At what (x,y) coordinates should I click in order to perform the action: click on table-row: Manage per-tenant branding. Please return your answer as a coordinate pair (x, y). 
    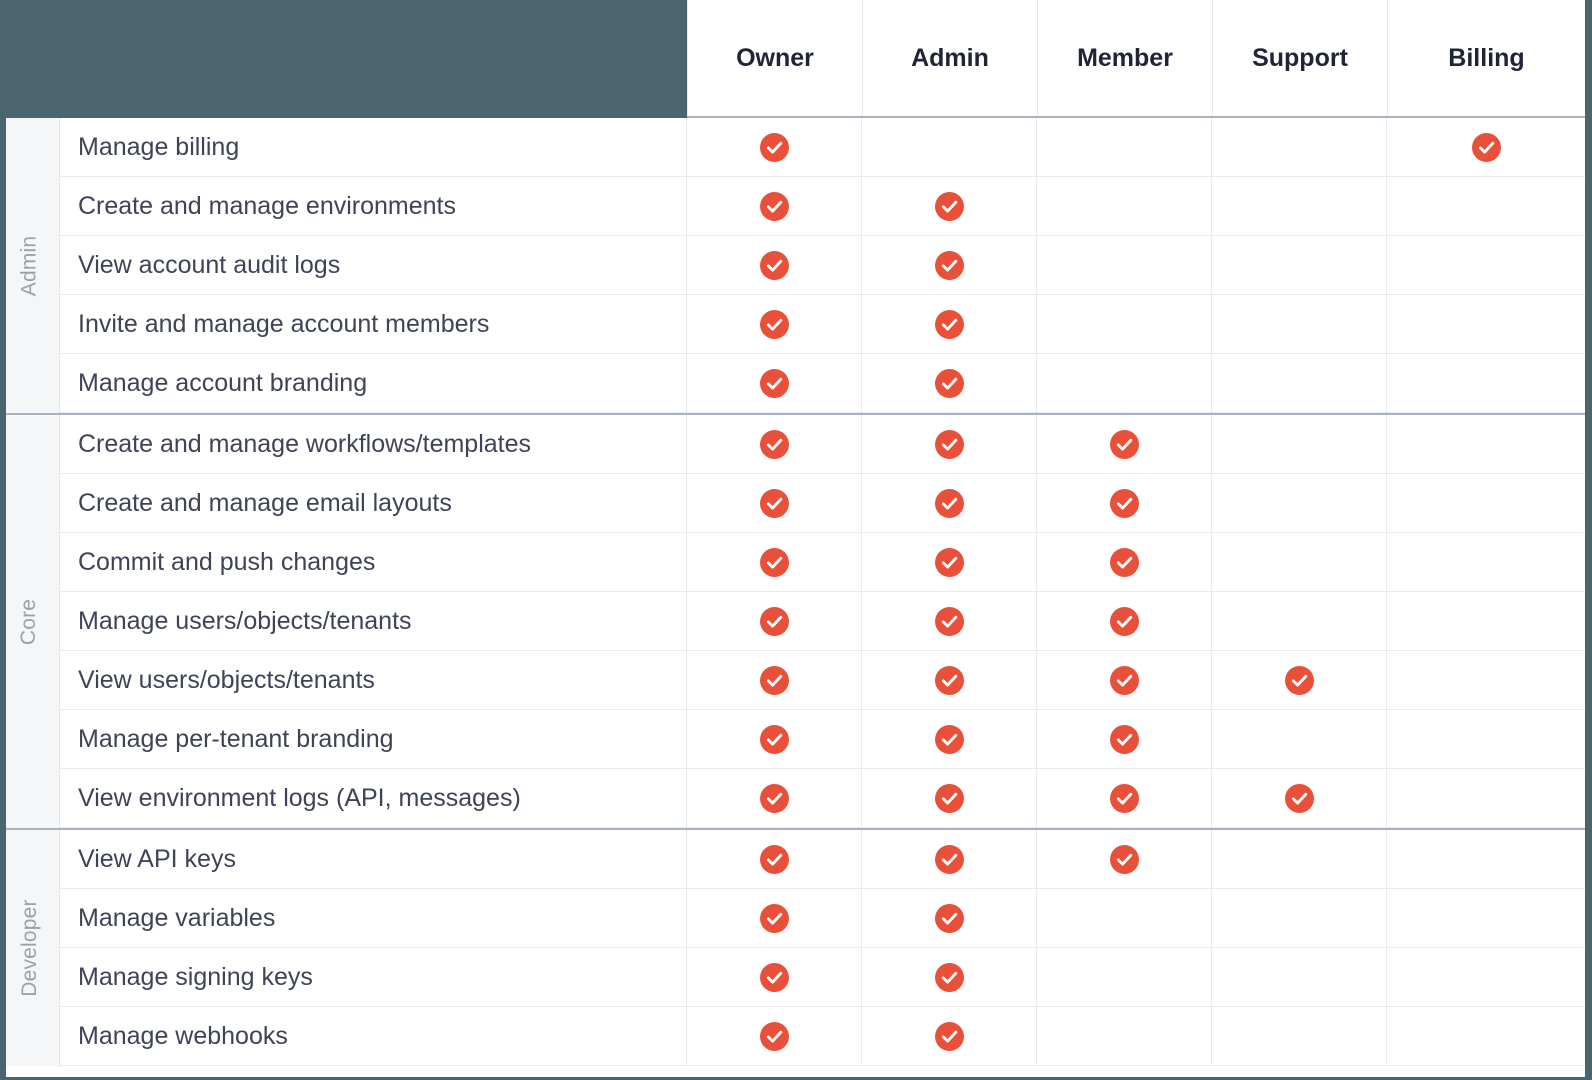
    Looking at the image, I should click on (822, 739).